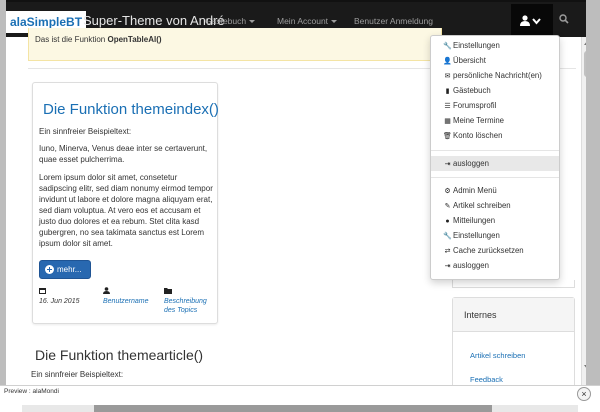 This screenshot has height=412, width=600. I want to click on menu-item-settings-admin: 🔧Einstellungen, so click(495, 235).